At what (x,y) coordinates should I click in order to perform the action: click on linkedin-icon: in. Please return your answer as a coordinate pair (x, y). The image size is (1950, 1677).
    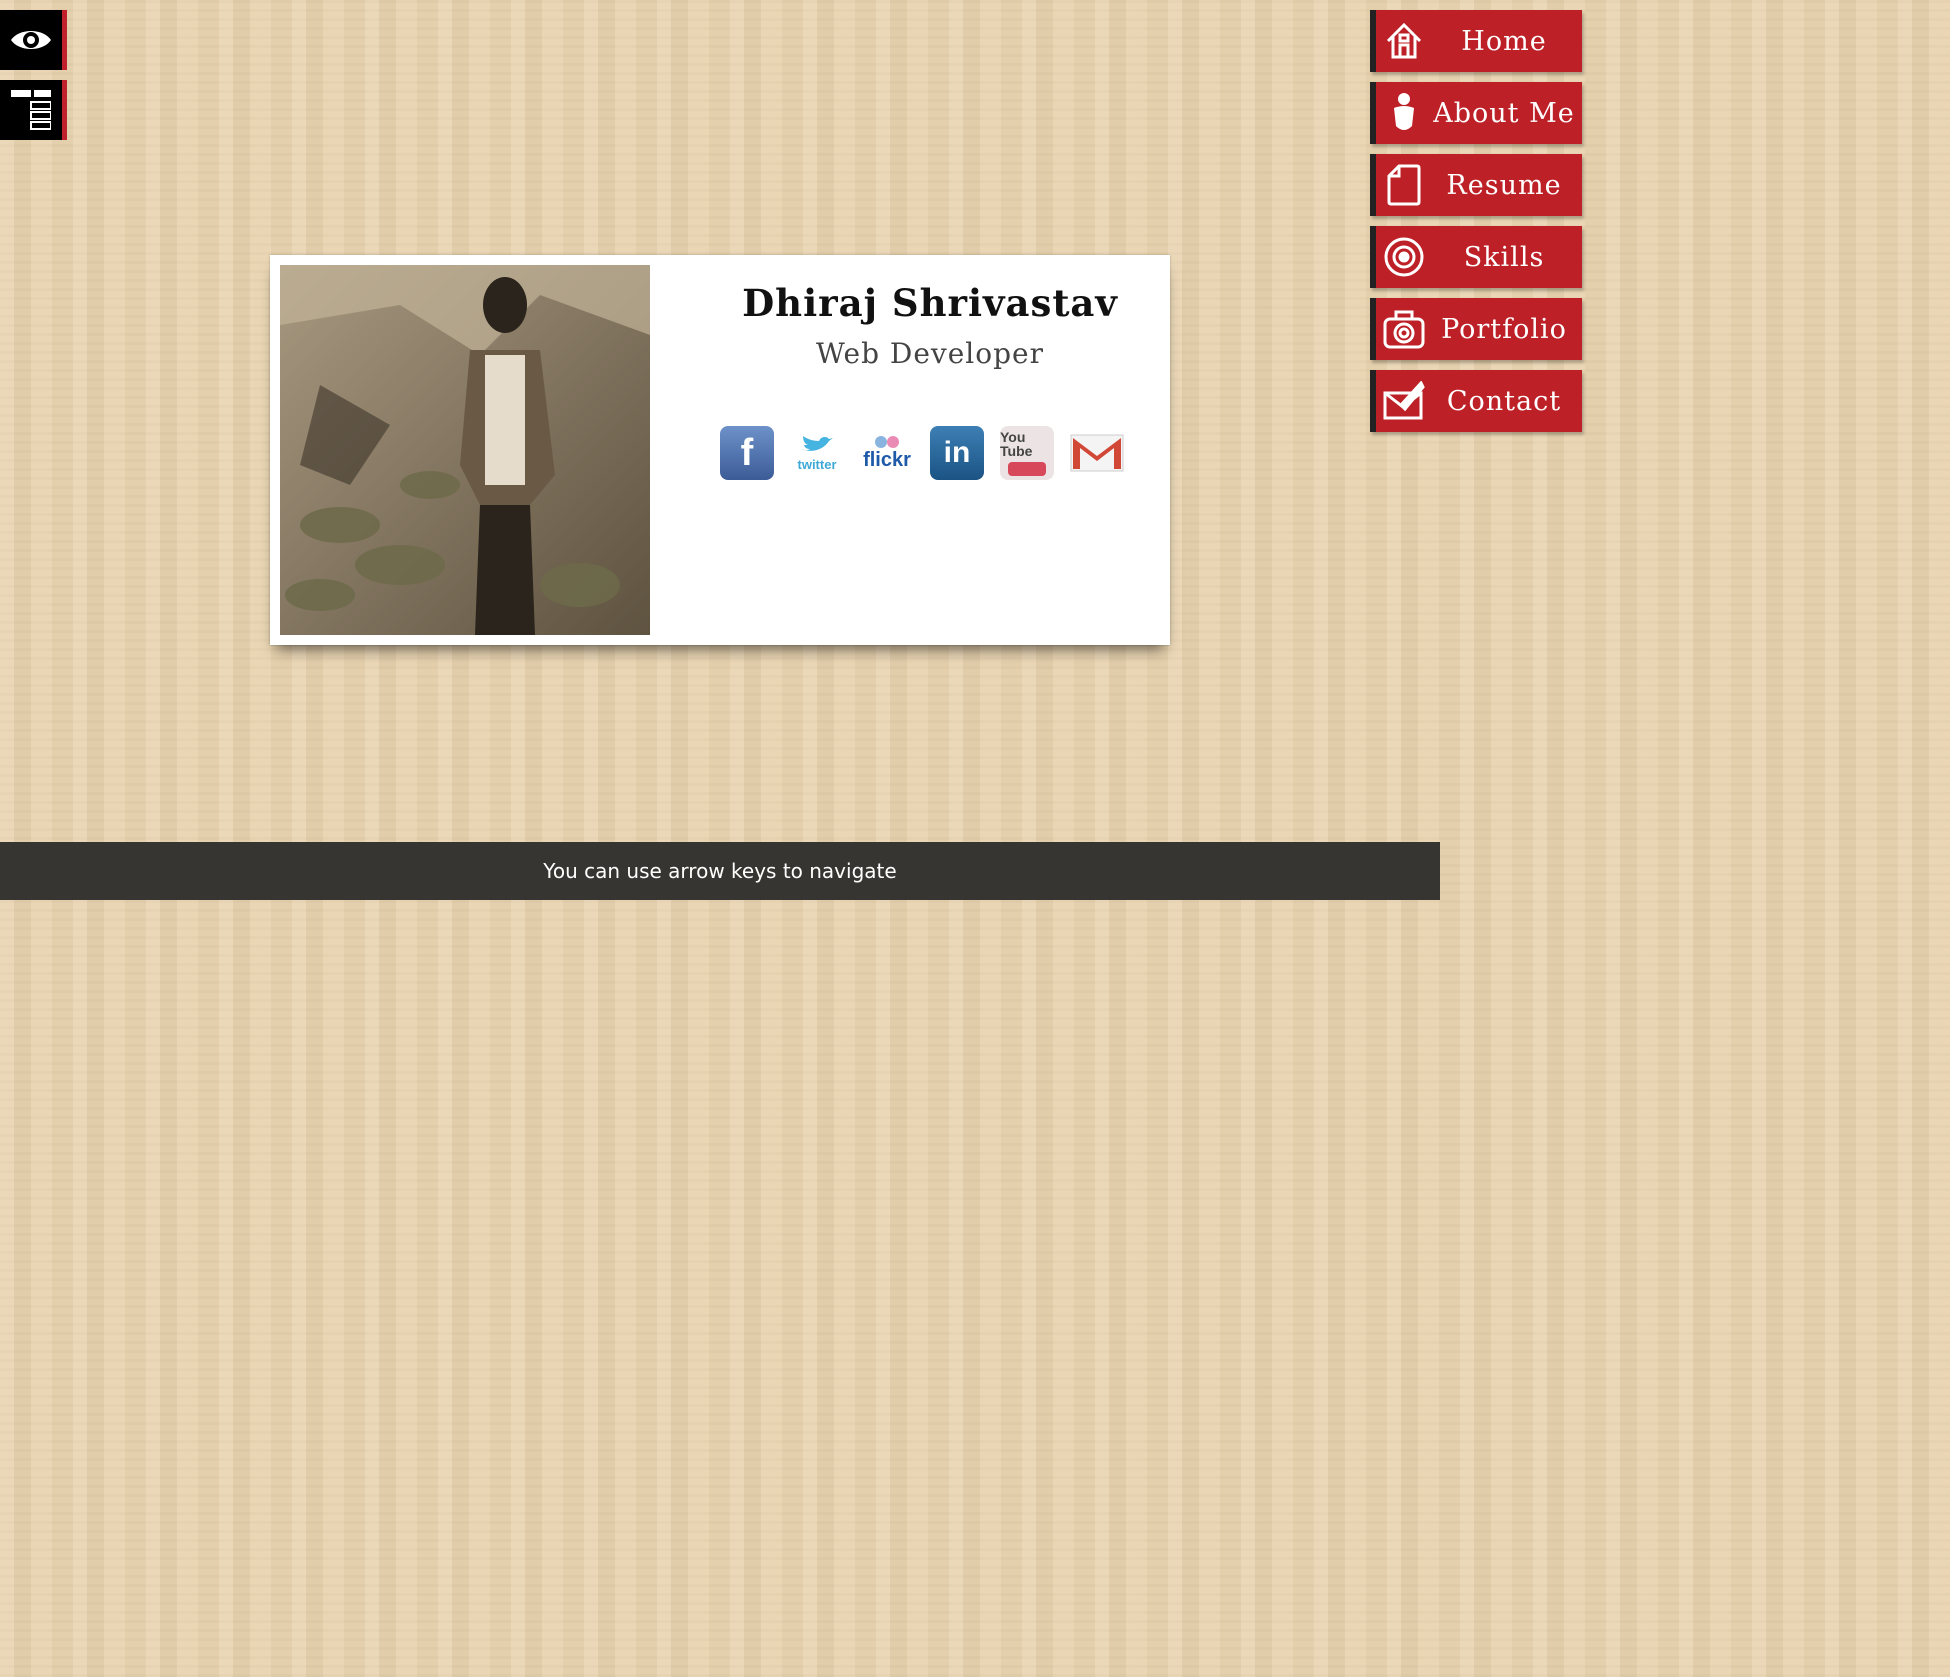
    Looking at the image, I should click on (957, 453).